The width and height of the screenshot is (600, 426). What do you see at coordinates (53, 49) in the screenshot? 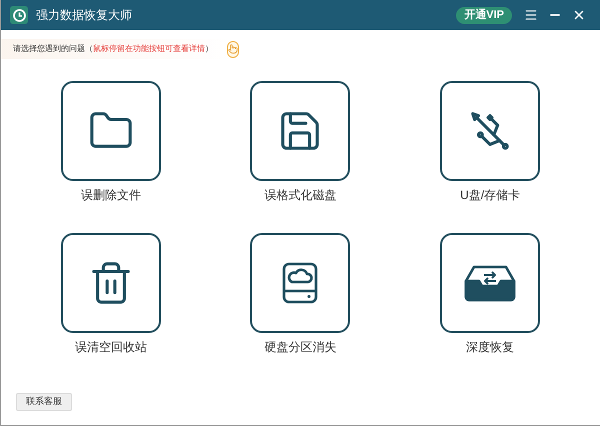
I see `prompt-text: 请选择您遇到的问题（` at bounding box center [53, 49].